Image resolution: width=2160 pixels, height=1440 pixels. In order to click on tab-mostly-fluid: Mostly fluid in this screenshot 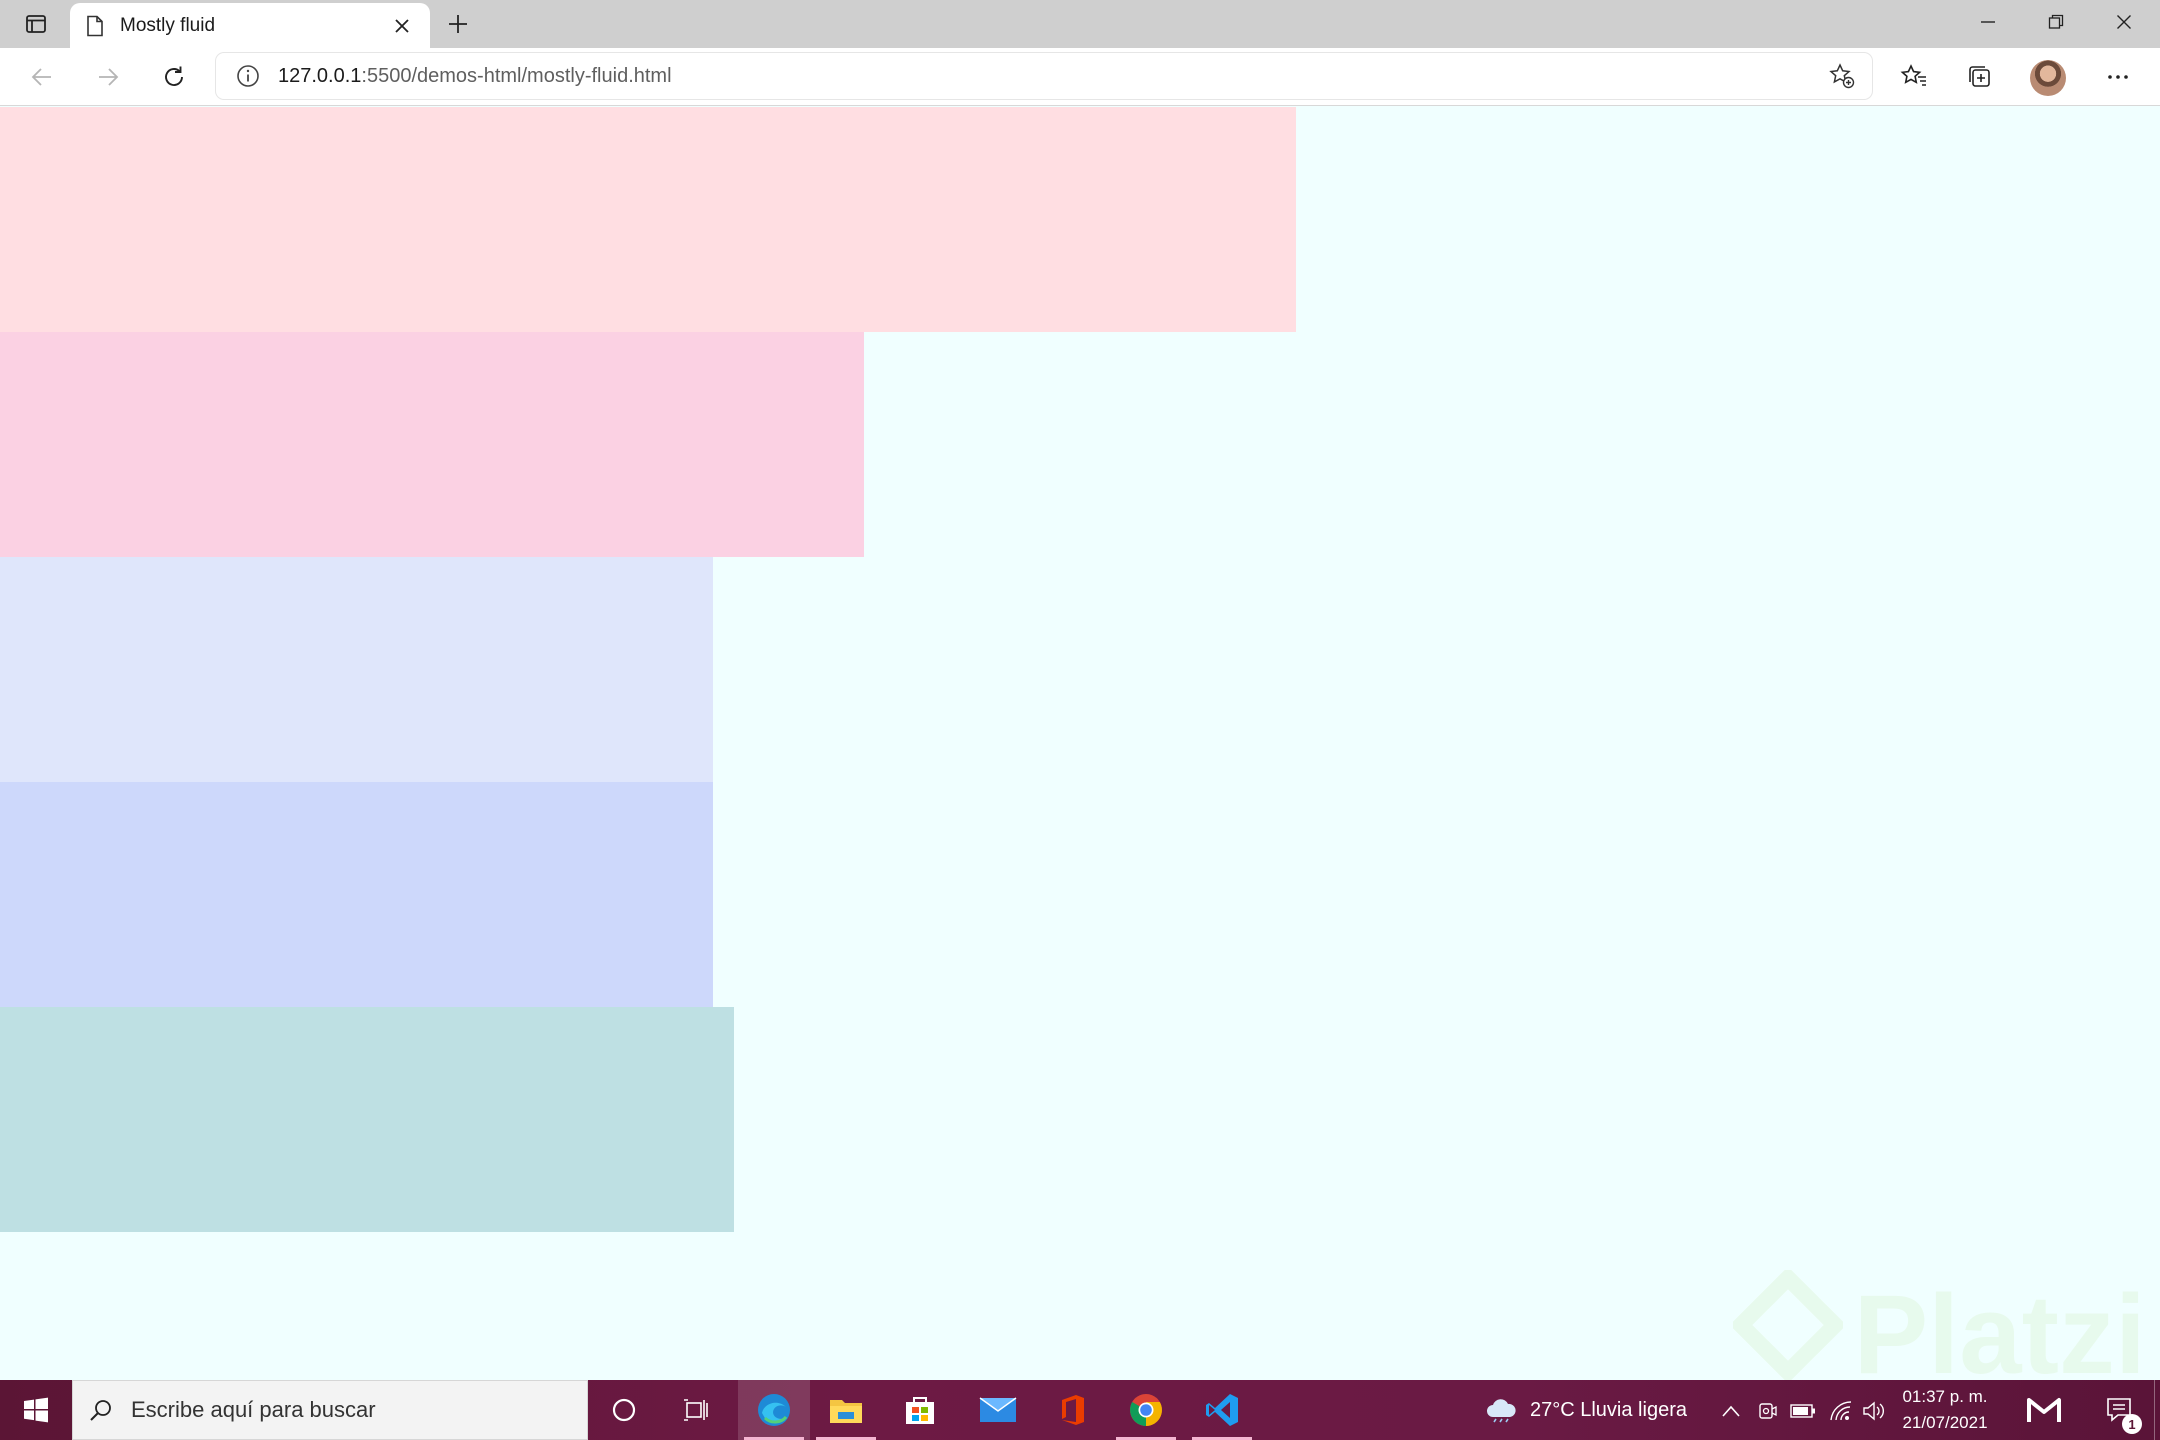, I will do `click(250, 25)`.